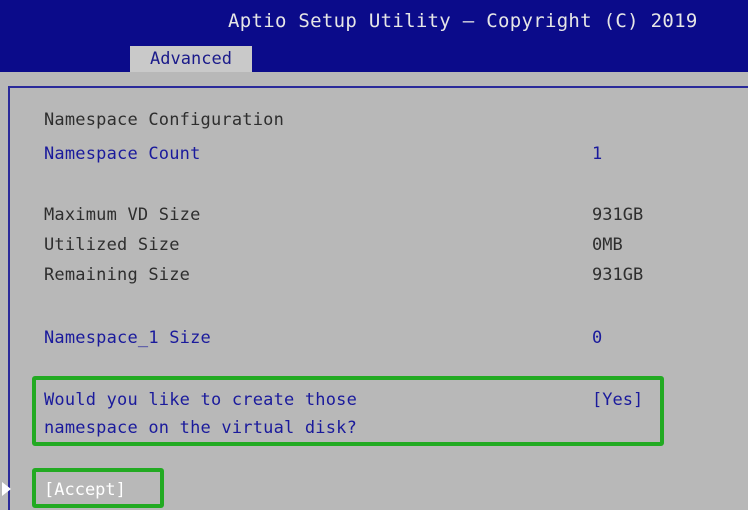  What do you see at coordinates (618, 215) in the screenshot?
I see `max-vd-size-value: 931GB` at bounding box center [618, 215].